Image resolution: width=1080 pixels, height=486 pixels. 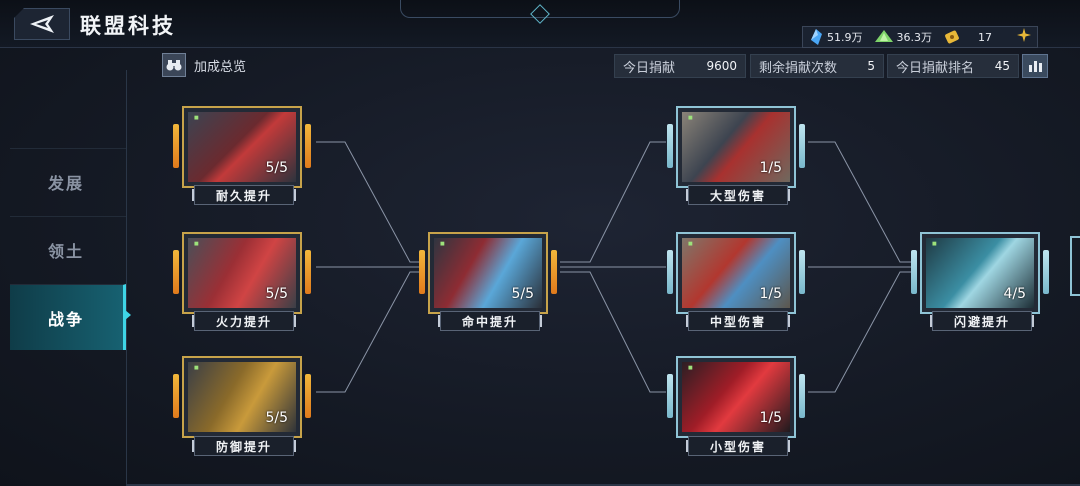 I want to click on tech-node-durability: ■ 5/5, so click(x=242, y=147).